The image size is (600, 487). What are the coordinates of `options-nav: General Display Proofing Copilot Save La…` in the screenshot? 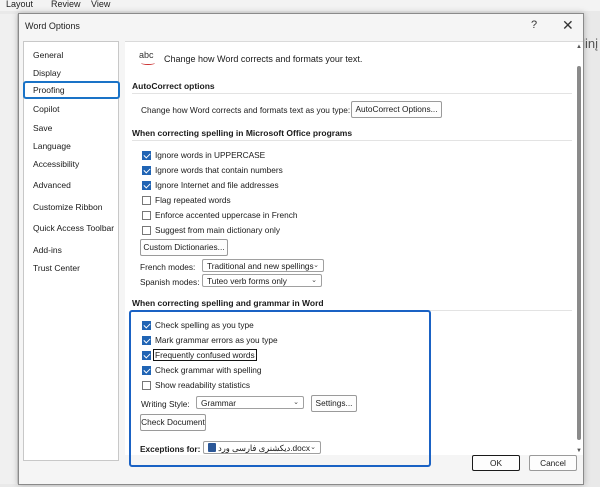 It's located at (71, 251).